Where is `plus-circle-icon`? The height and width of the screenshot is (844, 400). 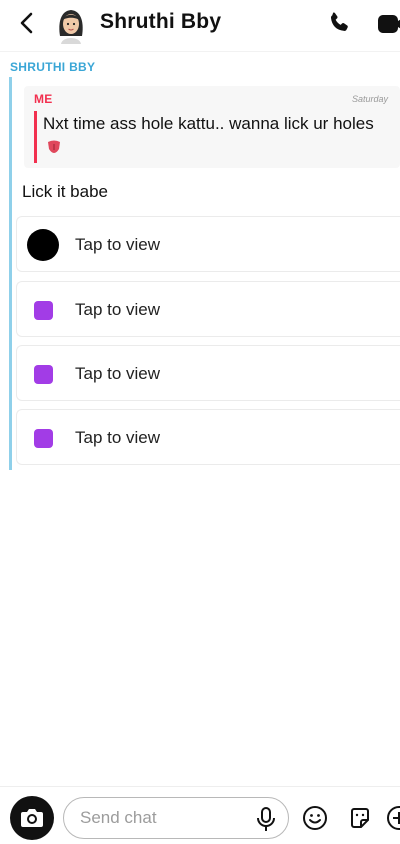
plus-circle-icon is located at coordinates (393, 818).